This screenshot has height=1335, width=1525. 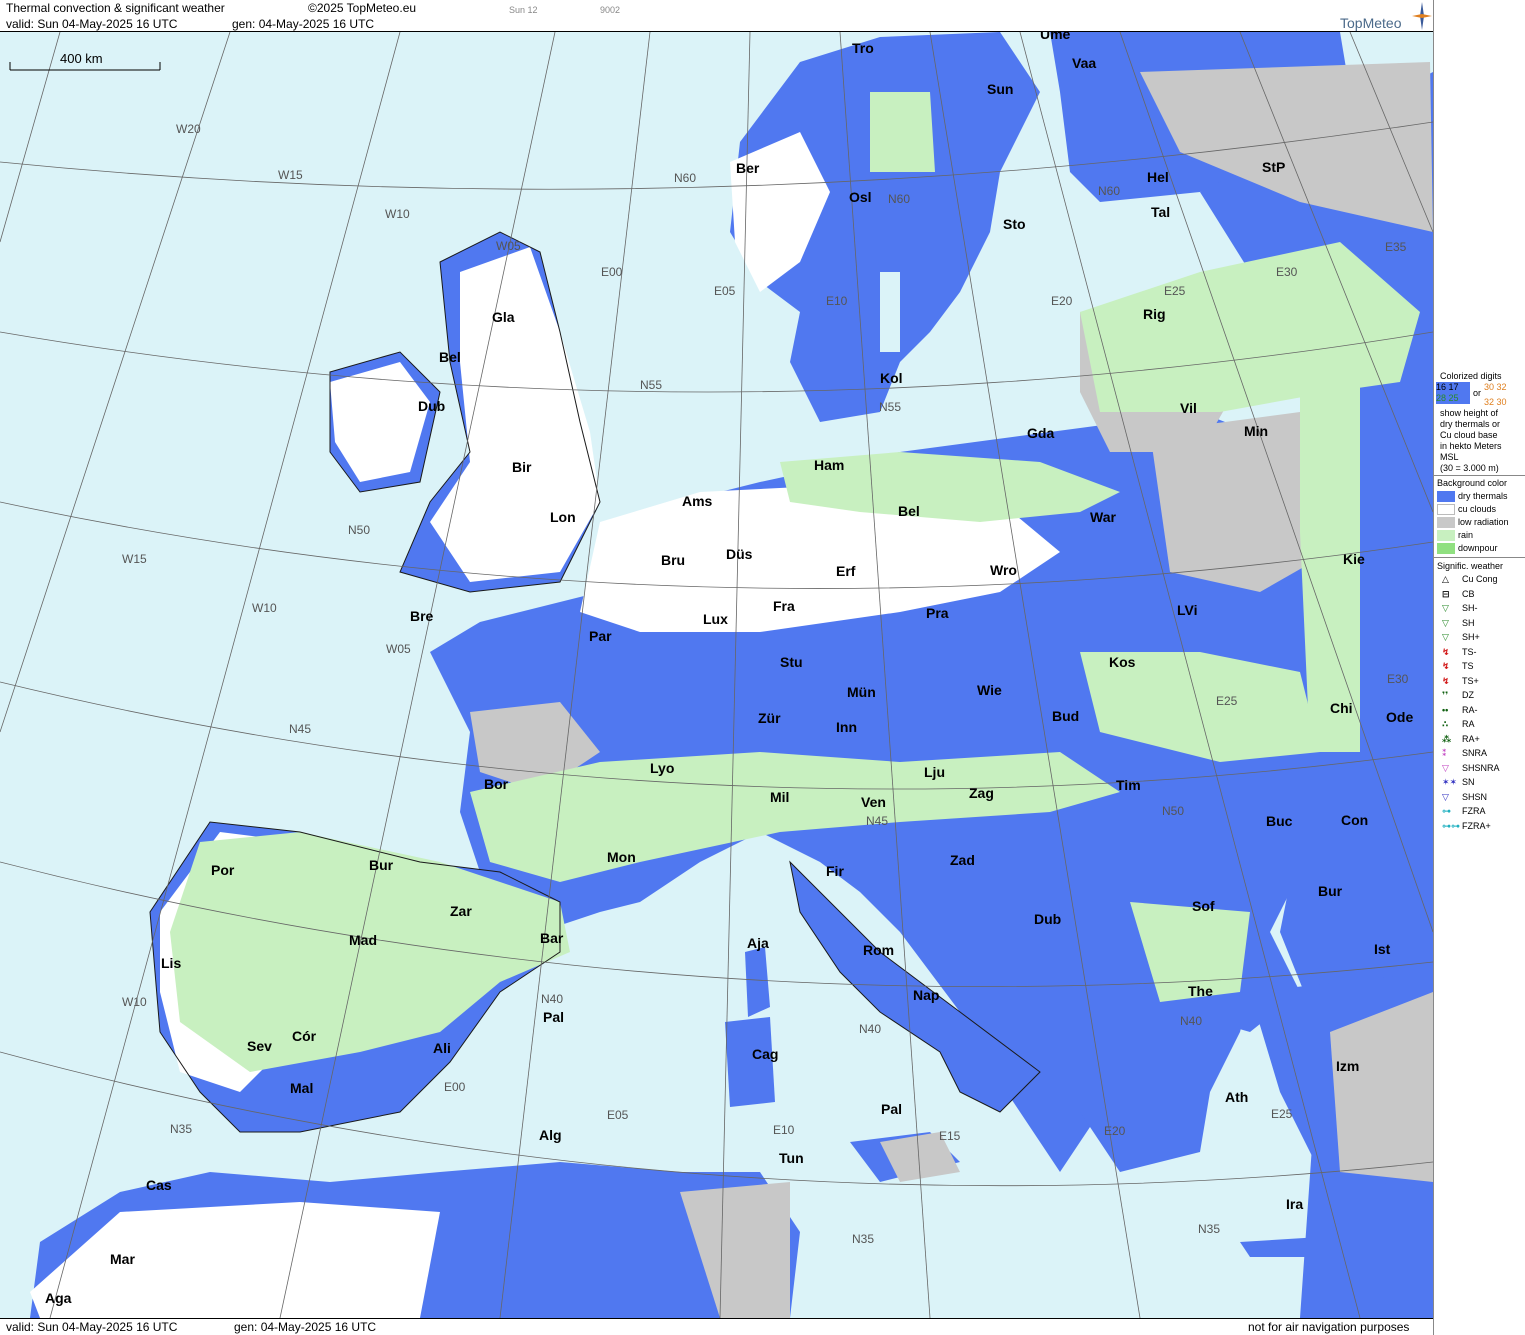 I want to click on city-label: Ams, so click(x=697, y=501).